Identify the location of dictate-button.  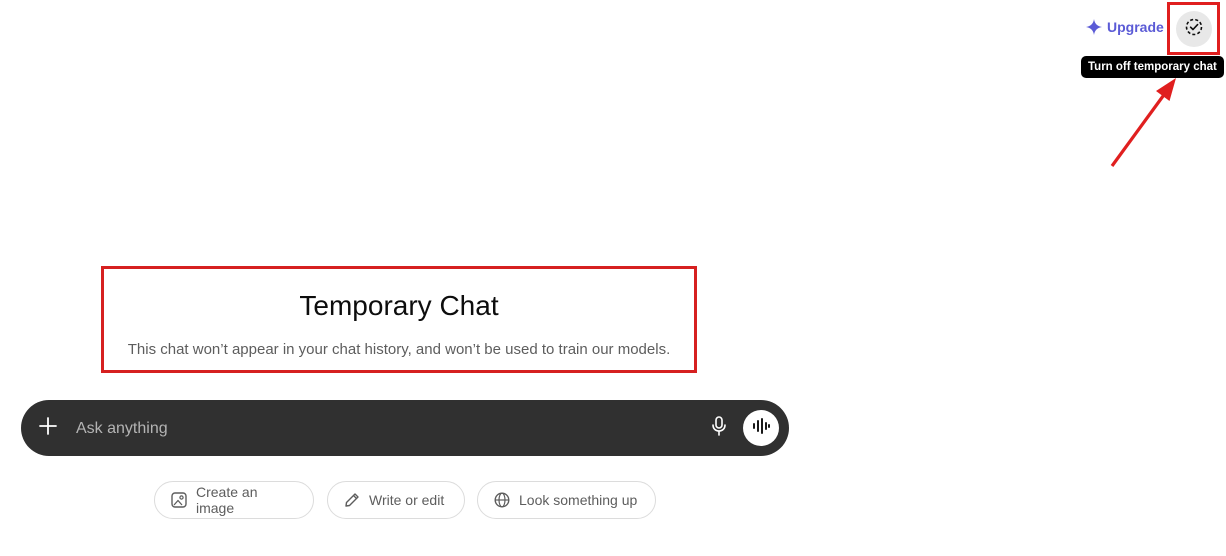
(719, 428).